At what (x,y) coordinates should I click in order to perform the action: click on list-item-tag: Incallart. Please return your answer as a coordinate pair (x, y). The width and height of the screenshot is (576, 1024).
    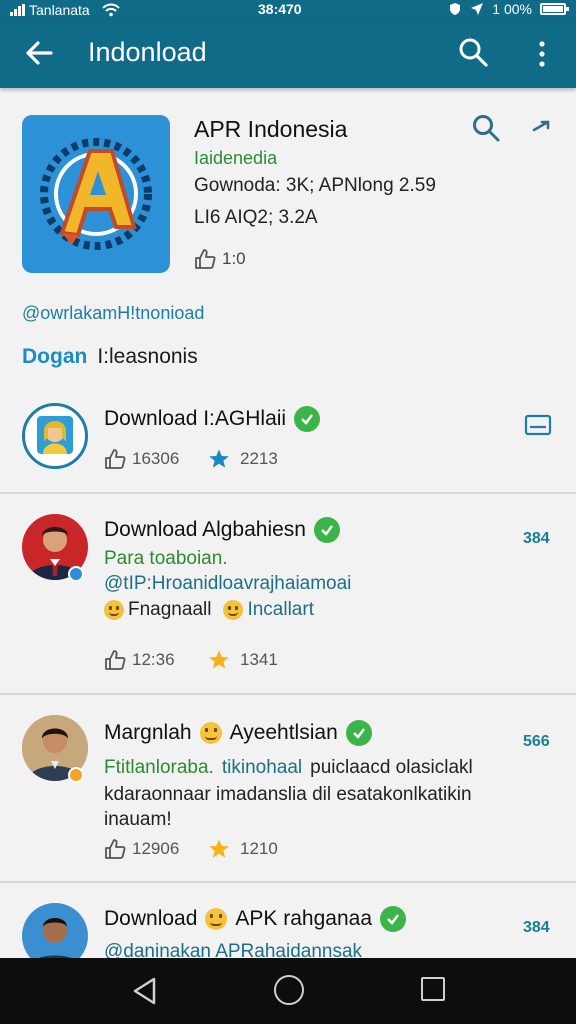
    Looking at the image, I should click on (280, 609).